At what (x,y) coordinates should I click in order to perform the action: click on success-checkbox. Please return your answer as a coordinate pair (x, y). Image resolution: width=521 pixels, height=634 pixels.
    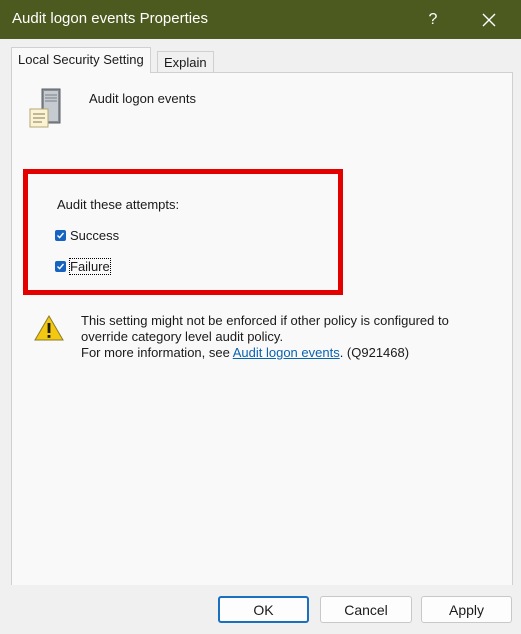
    Looking at the image, I should click on (60, 235).